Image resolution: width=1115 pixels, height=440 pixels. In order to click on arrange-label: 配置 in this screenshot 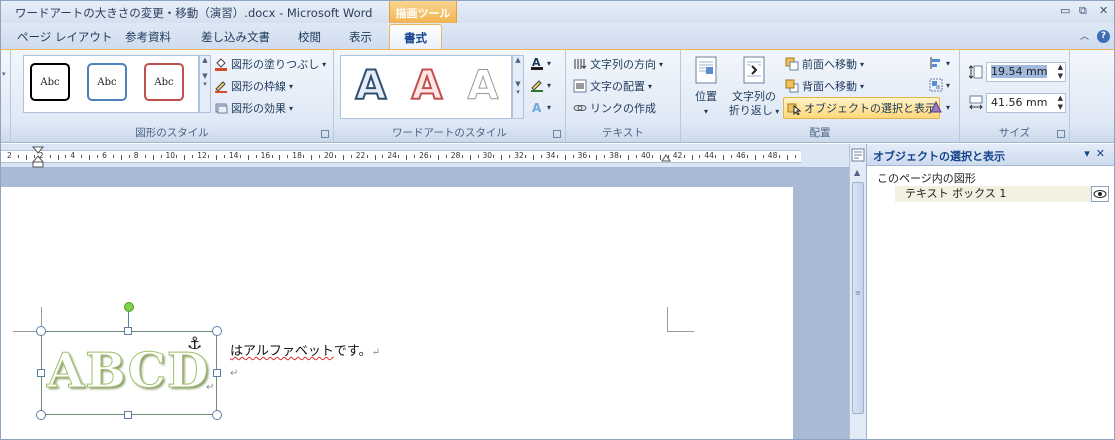, I will do `click(820, 133)`.